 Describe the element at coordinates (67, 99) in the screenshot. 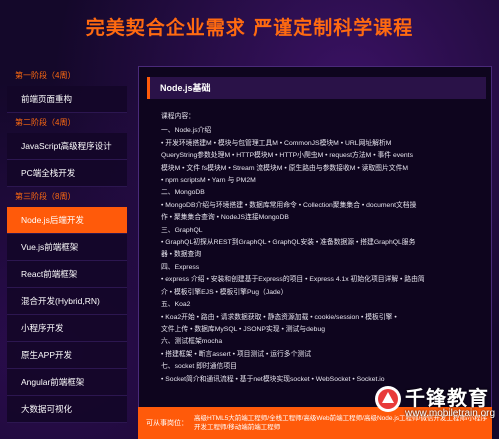

I see `sidebar-item-frontend-rebuild: 前端页面重构` at that location.